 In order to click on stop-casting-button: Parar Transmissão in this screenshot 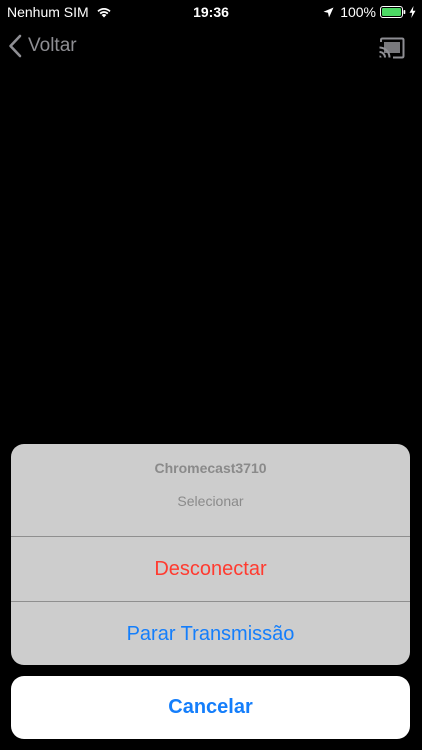, I will do `click(210, 633)`.